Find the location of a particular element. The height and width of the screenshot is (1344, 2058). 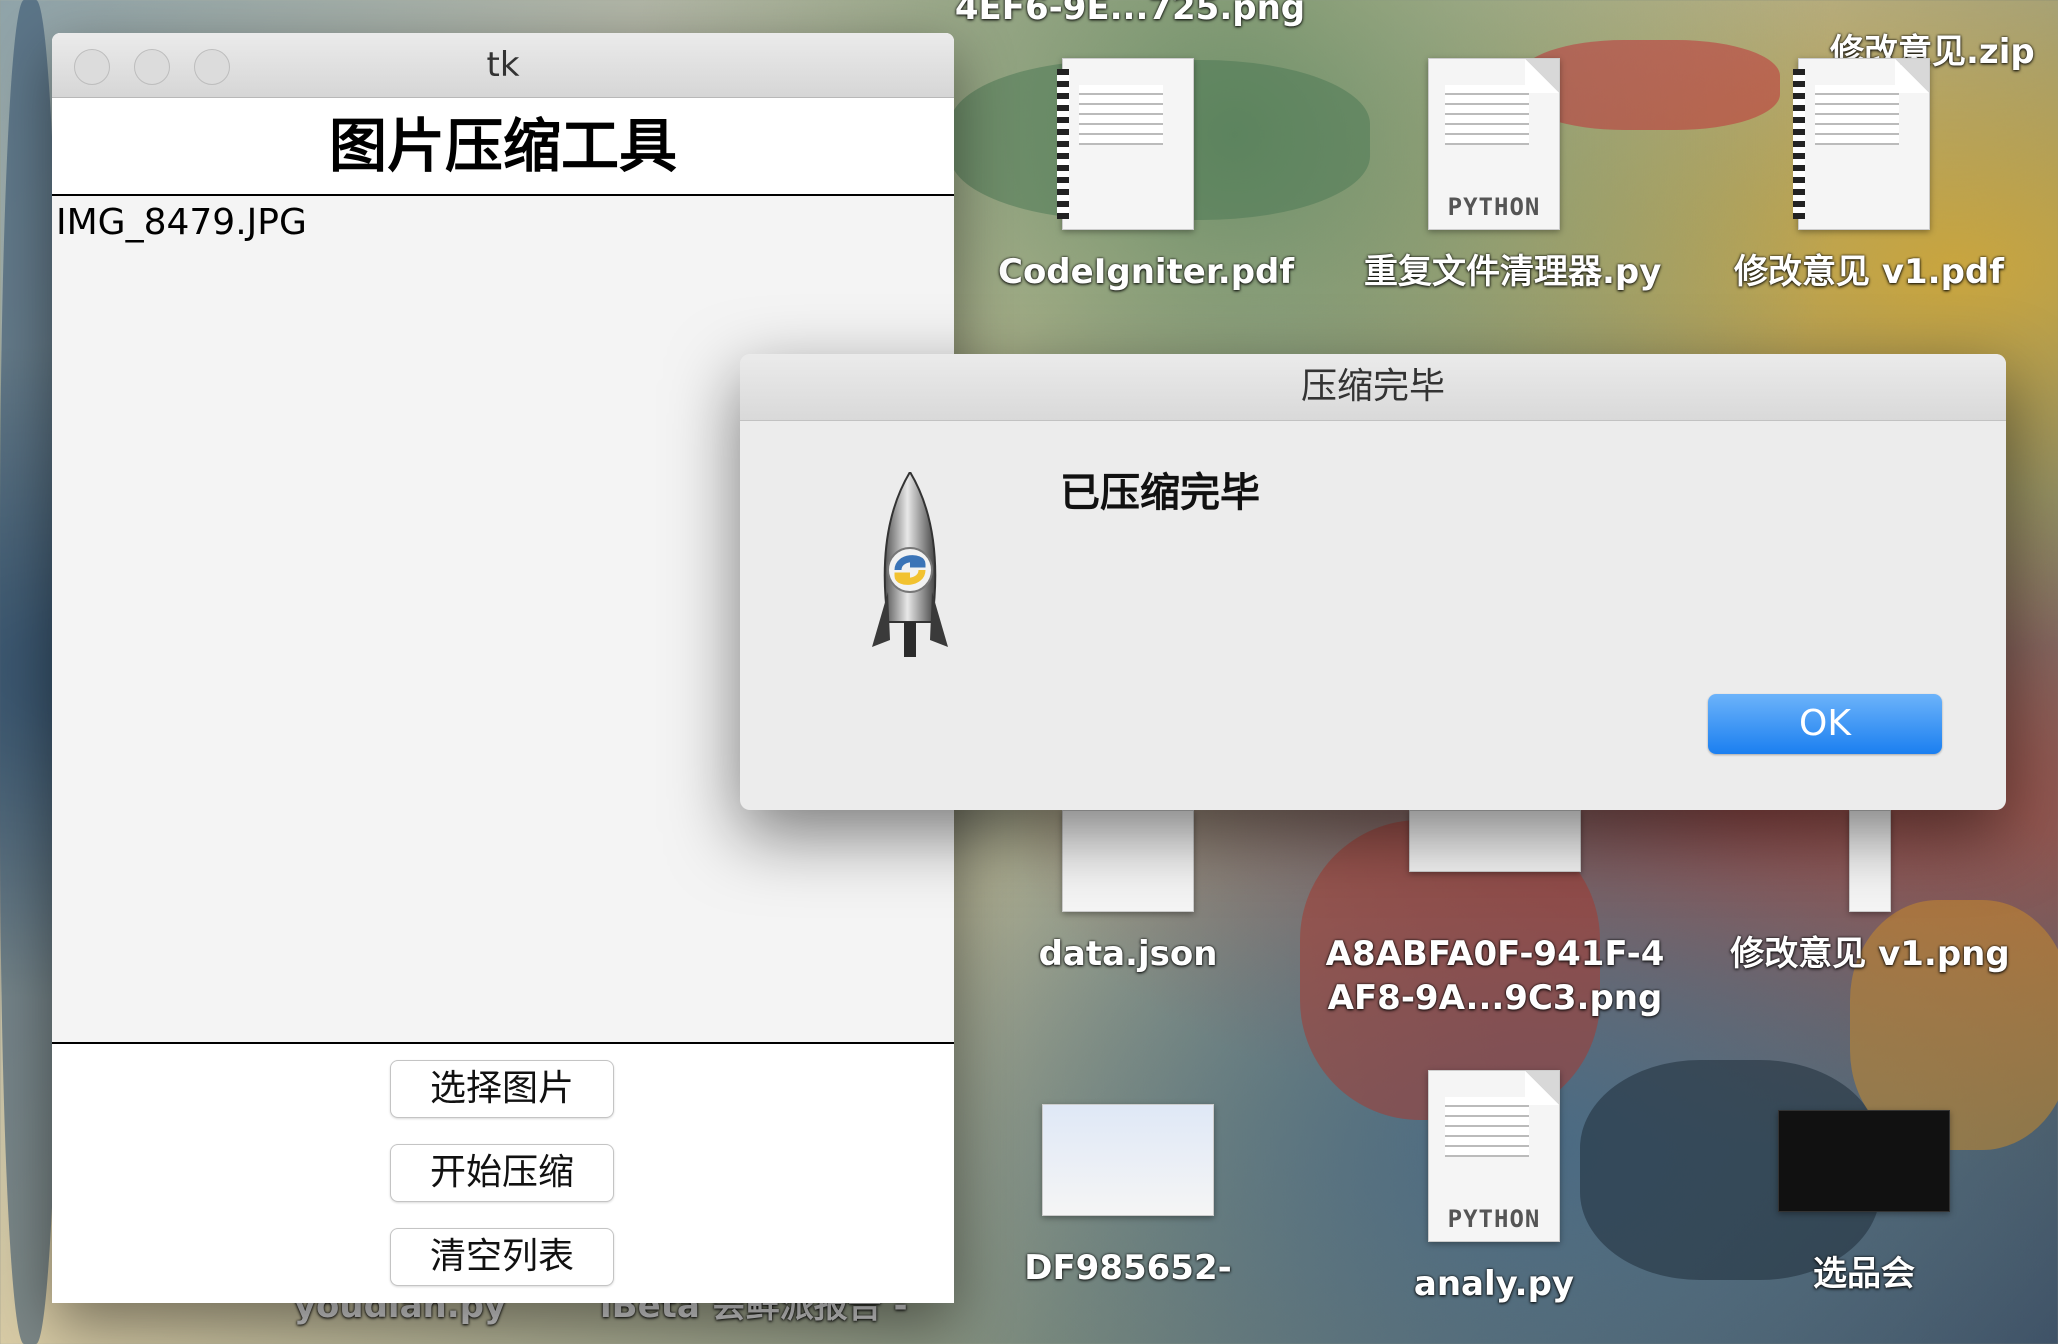

window-title: tk is located at coordinates (503, 65).